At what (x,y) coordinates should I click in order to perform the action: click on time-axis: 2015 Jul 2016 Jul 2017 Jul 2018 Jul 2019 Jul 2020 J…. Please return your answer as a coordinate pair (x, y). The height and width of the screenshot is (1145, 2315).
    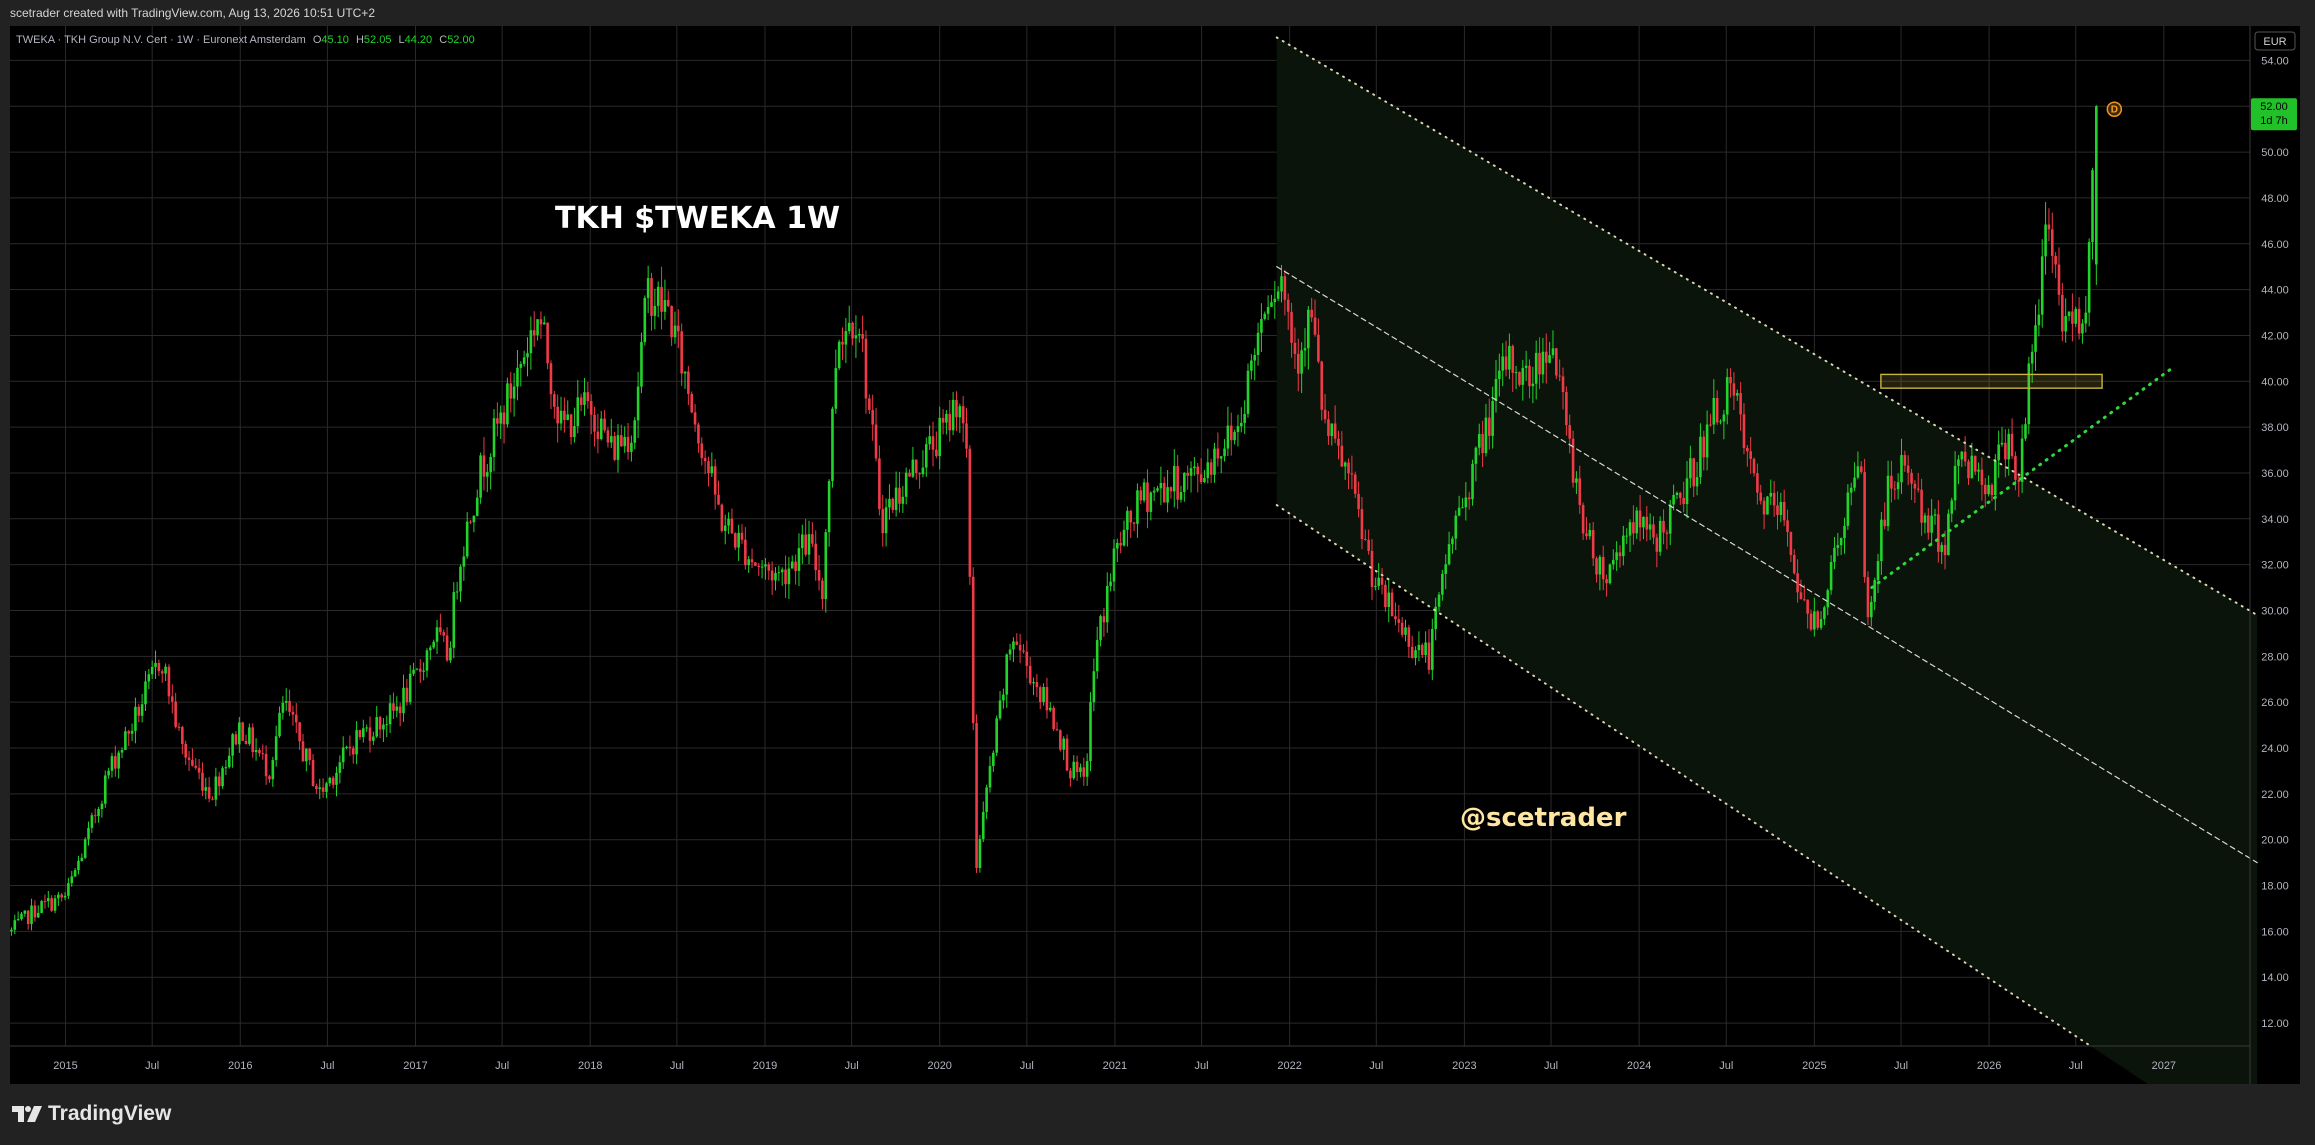
    Looking at the image, I should click on (1114, 1066).